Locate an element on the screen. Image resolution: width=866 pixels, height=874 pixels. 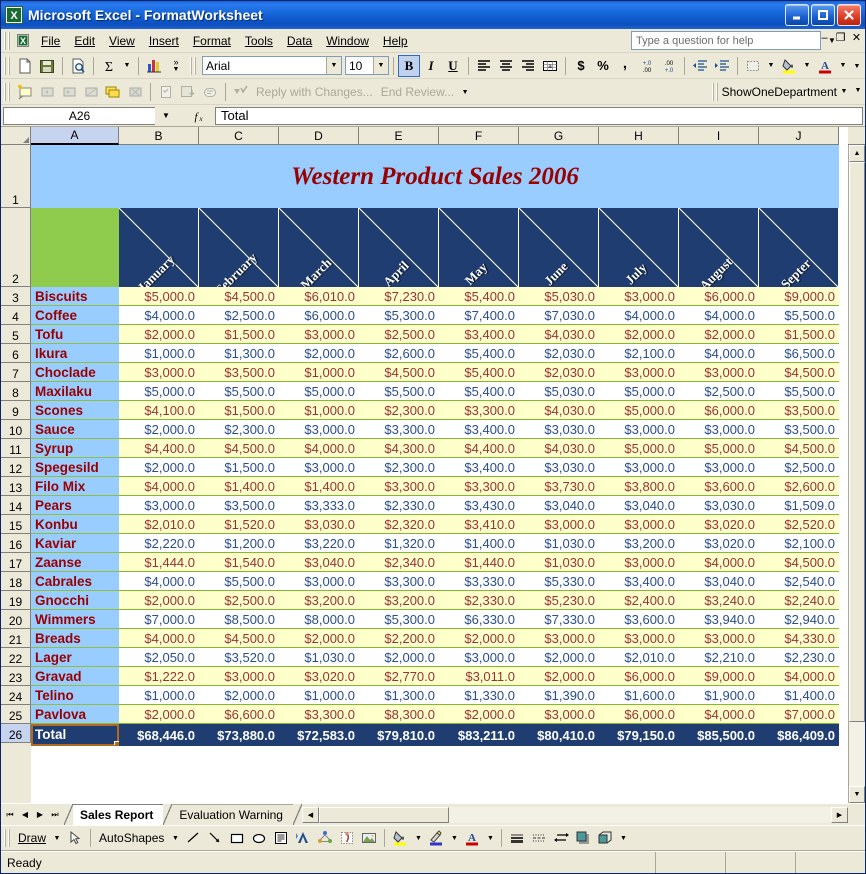
month-header-cell: Septer is located at coordinates (799, 247).